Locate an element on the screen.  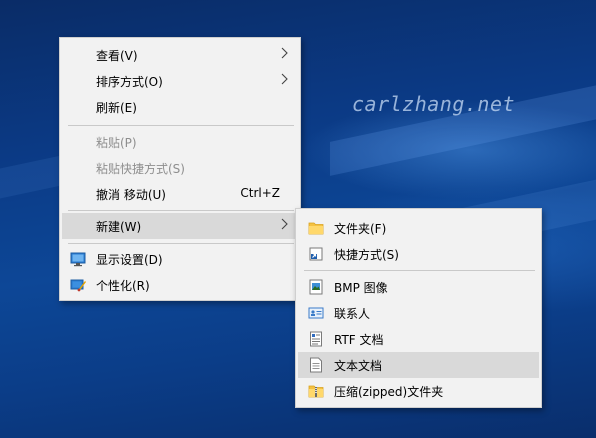
menu-item-label: 个性化(R) is located at coordinates (123, 286).